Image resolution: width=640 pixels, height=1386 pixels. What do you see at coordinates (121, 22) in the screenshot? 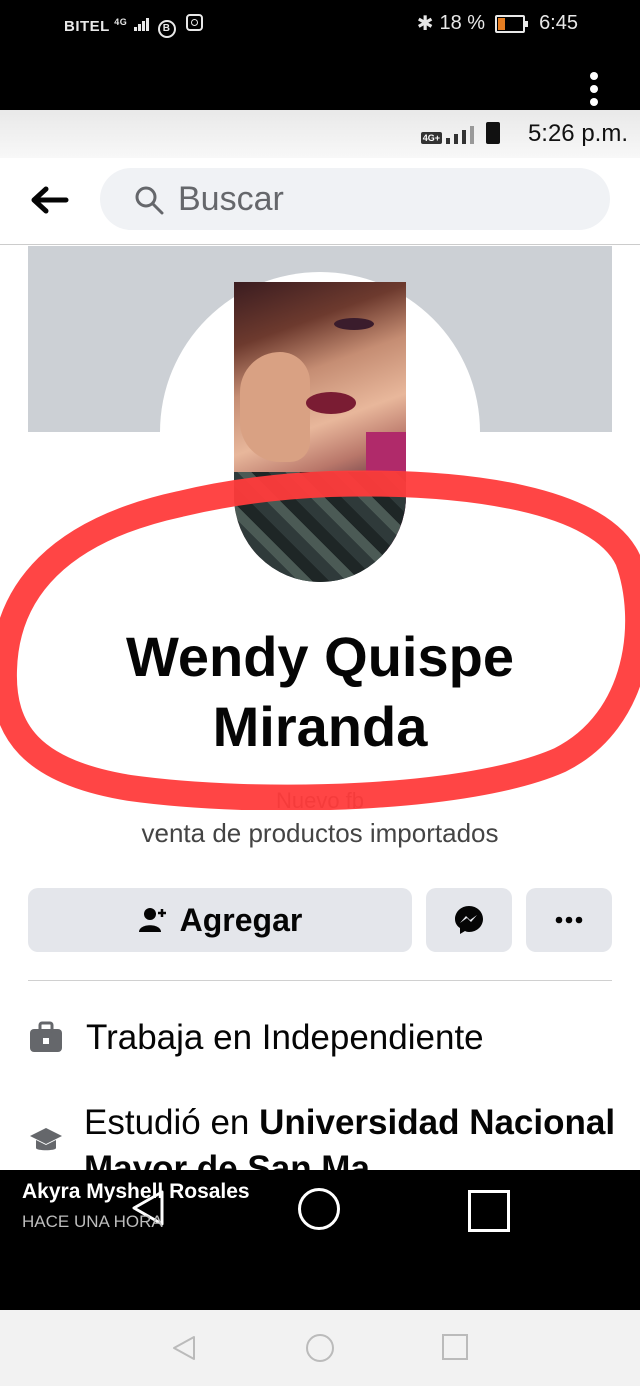
I see `network-label: 4G` at bounding box center [121, 22].